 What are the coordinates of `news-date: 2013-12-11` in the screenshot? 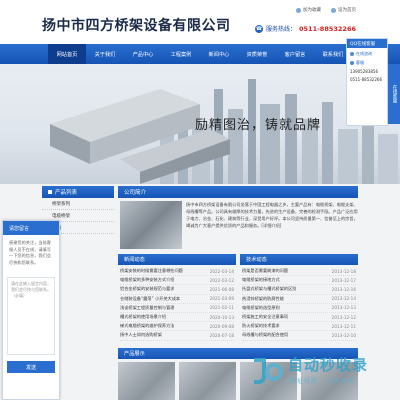 It's located at (343, 326).